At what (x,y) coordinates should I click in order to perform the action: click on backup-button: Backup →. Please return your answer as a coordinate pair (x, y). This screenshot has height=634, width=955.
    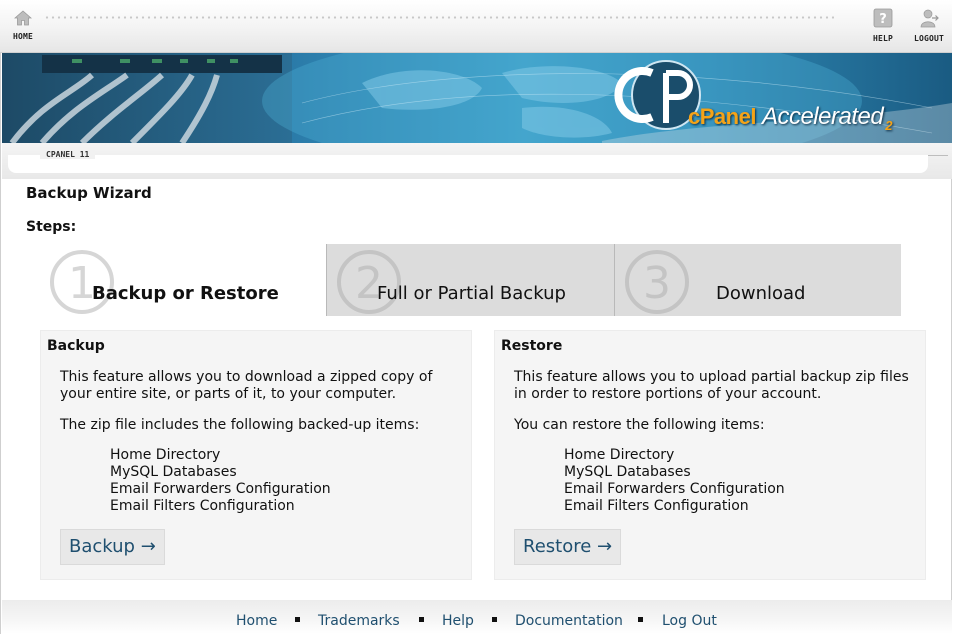
    Looking at the image, I should click on (112, 547).